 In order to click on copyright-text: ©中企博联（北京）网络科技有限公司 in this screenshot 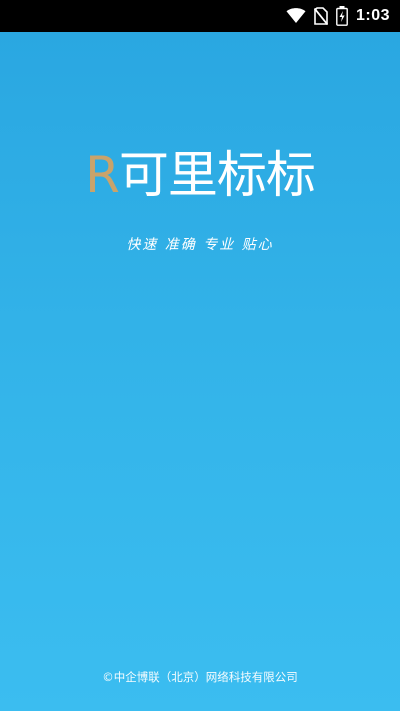, I will do `click(200, 677)`.